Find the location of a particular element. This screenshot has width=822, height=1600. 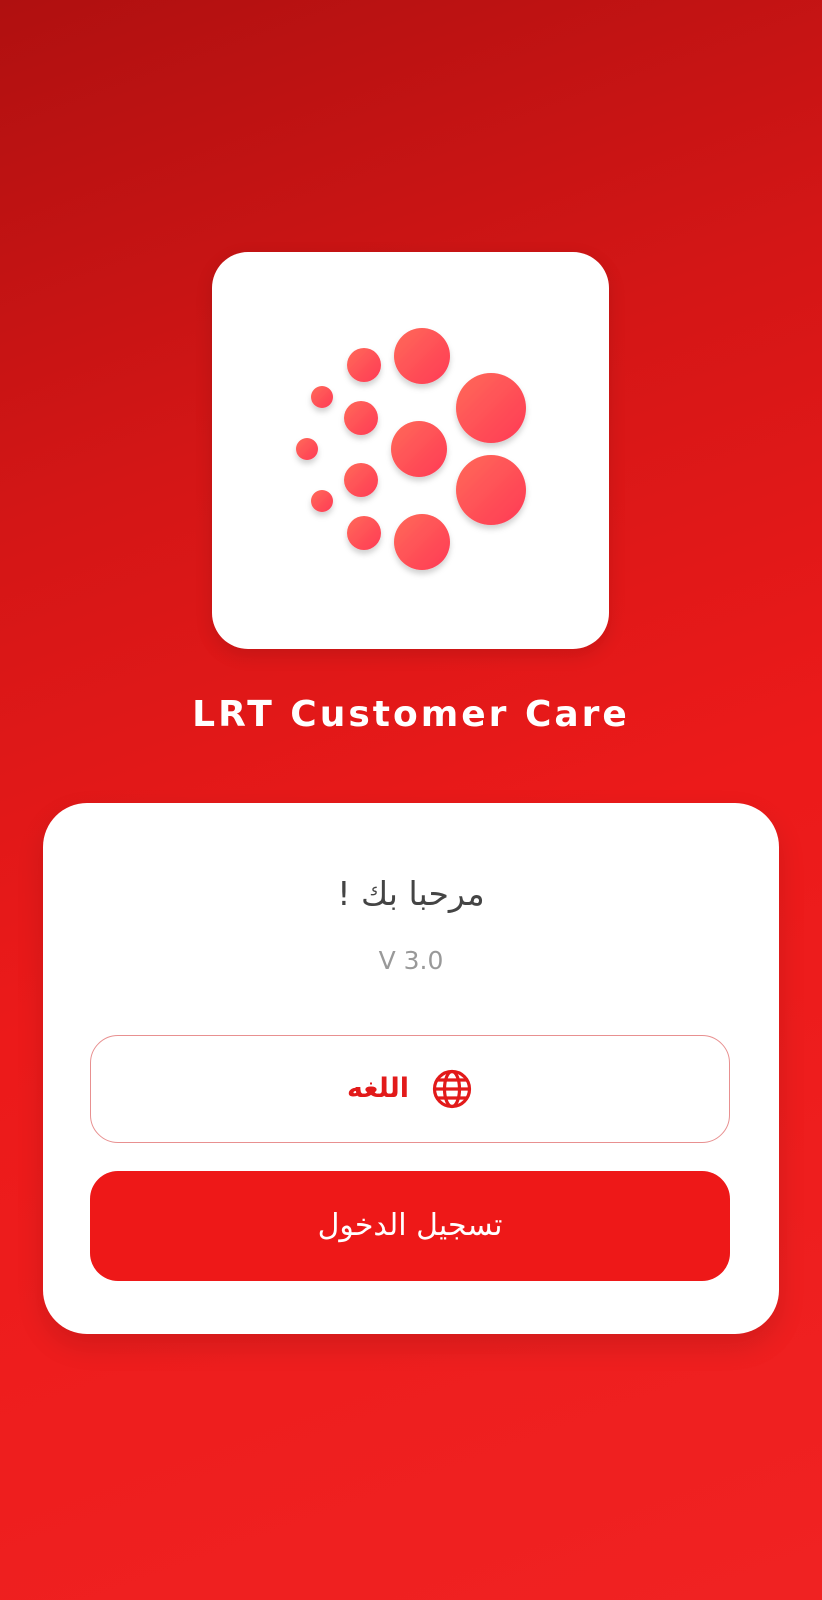

language-button: اللغه is located at coordinates (410, 1089).